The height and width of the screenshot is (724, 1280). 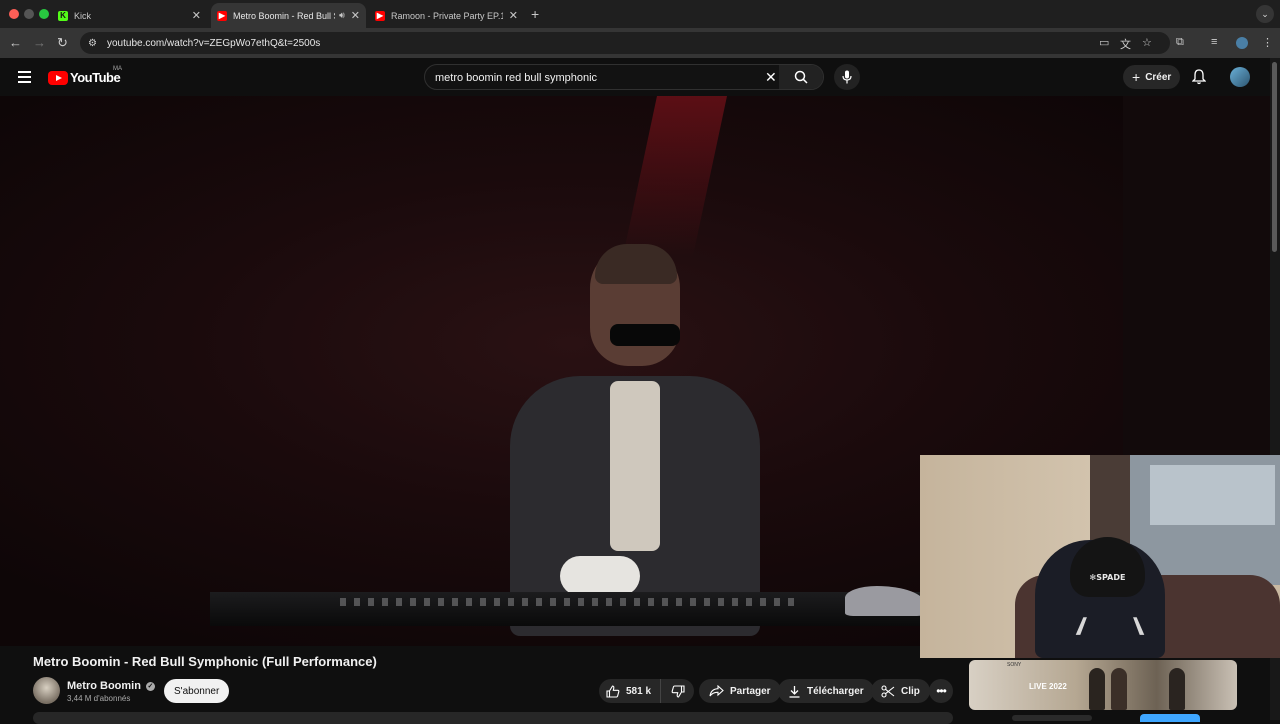 I want to click on create-button: + Créer, so click(x=1152, y=77).